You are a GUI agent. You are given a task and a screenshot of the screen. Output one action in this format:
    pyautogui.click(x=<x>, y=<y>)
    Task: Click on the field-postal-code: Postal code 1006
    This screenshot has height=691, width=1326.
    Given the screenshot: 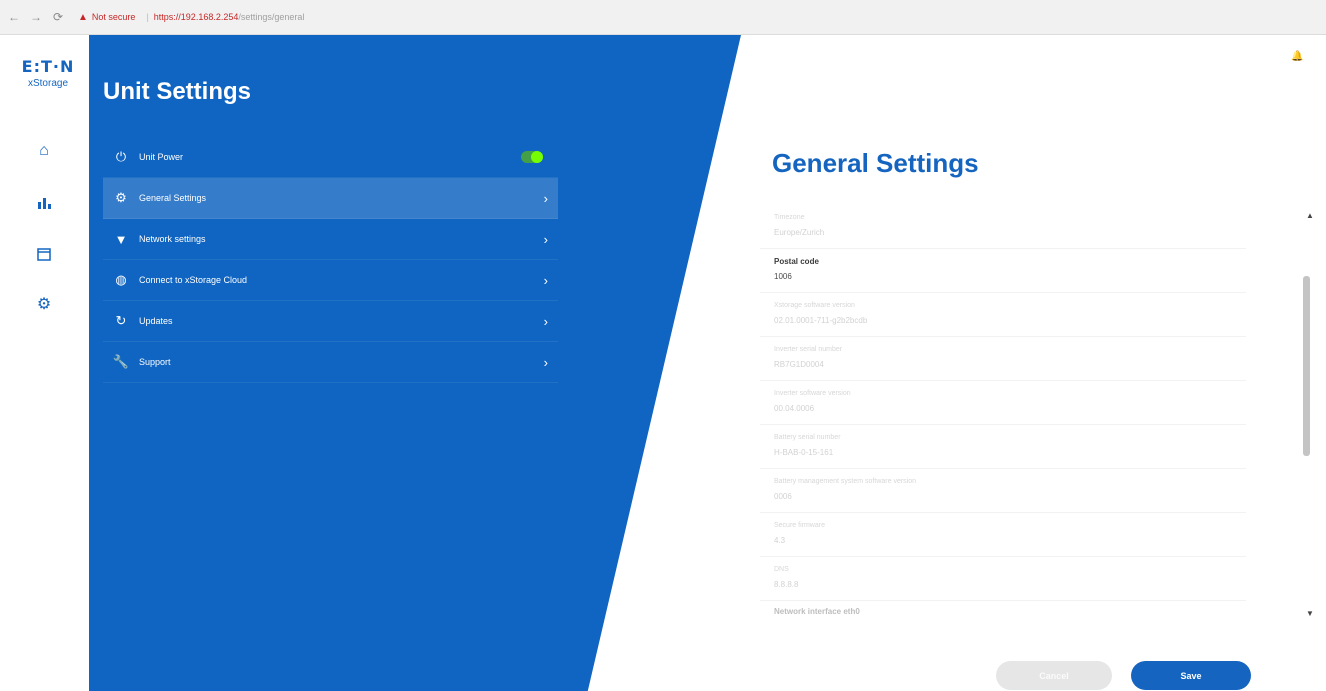 What is the action you would take?
    pyautogui.click(x=1003, y=271)
    